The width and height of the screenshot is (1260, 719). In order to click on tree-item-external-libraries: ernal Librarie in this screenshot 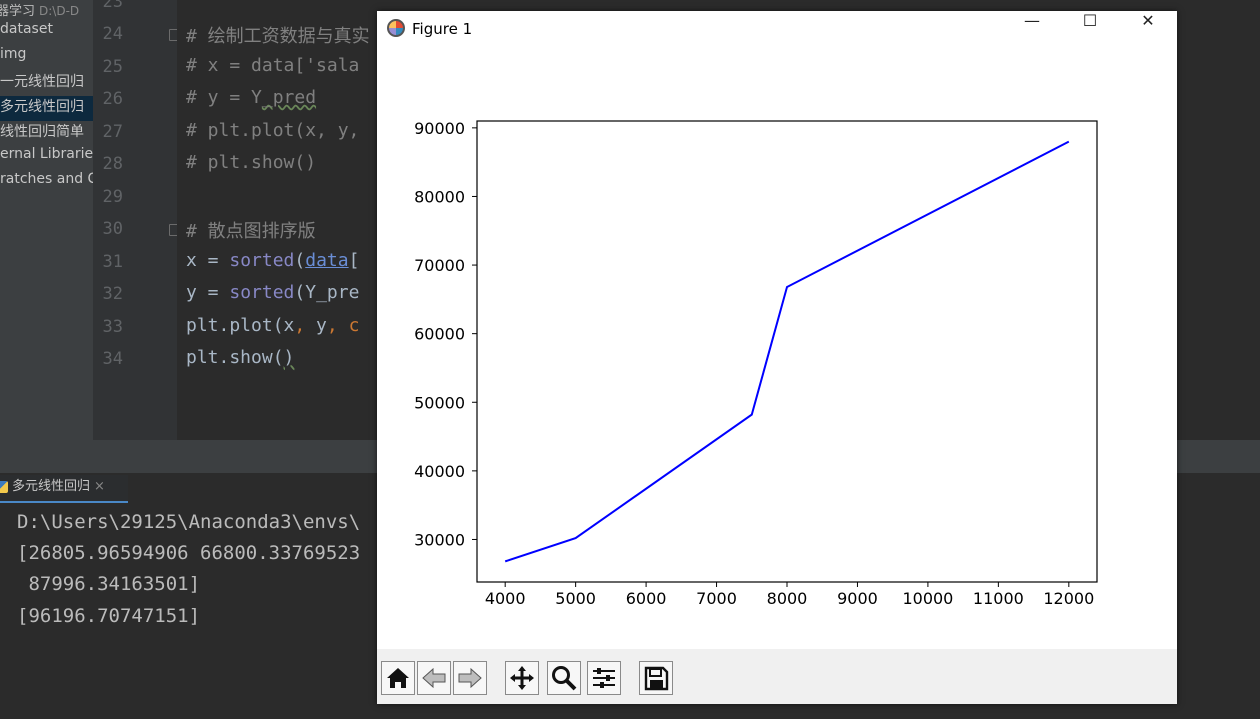, I will do `click(46, 158)`.